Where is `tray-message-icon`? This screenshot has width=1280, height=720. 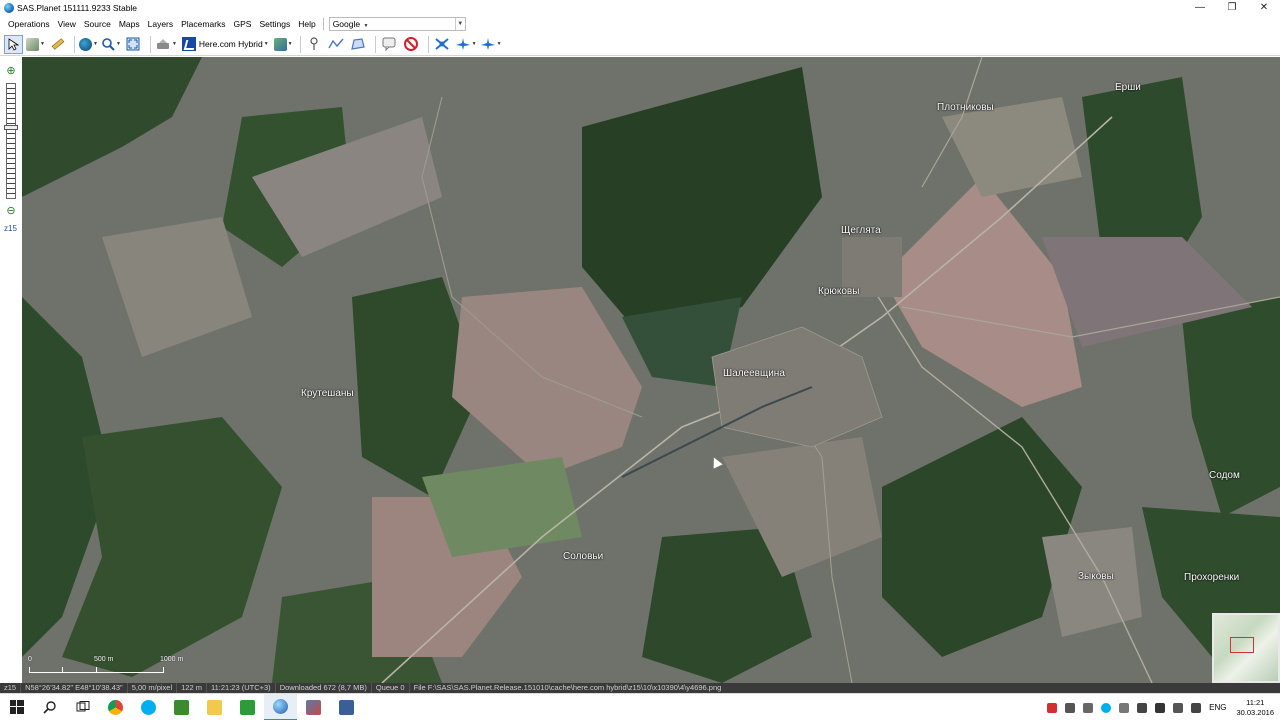 tray-message-icon is located at coordinates (1178, 707).